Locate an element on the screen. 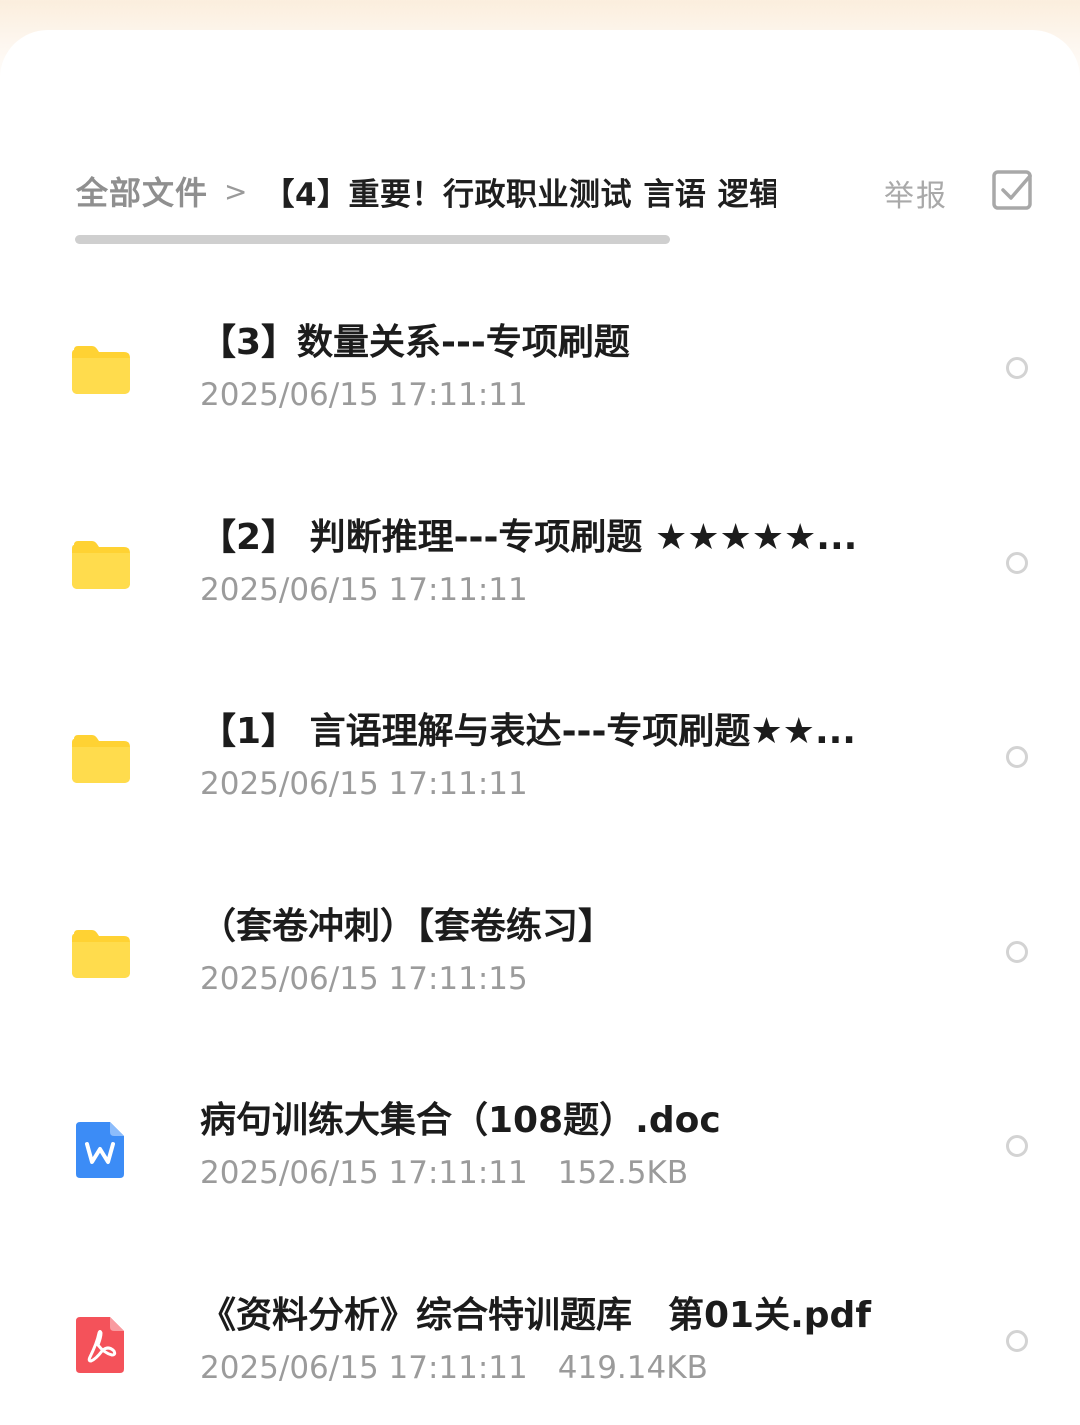  file-meta: 2025/06/15 17:11:15 is located at coordinates (570, 979).